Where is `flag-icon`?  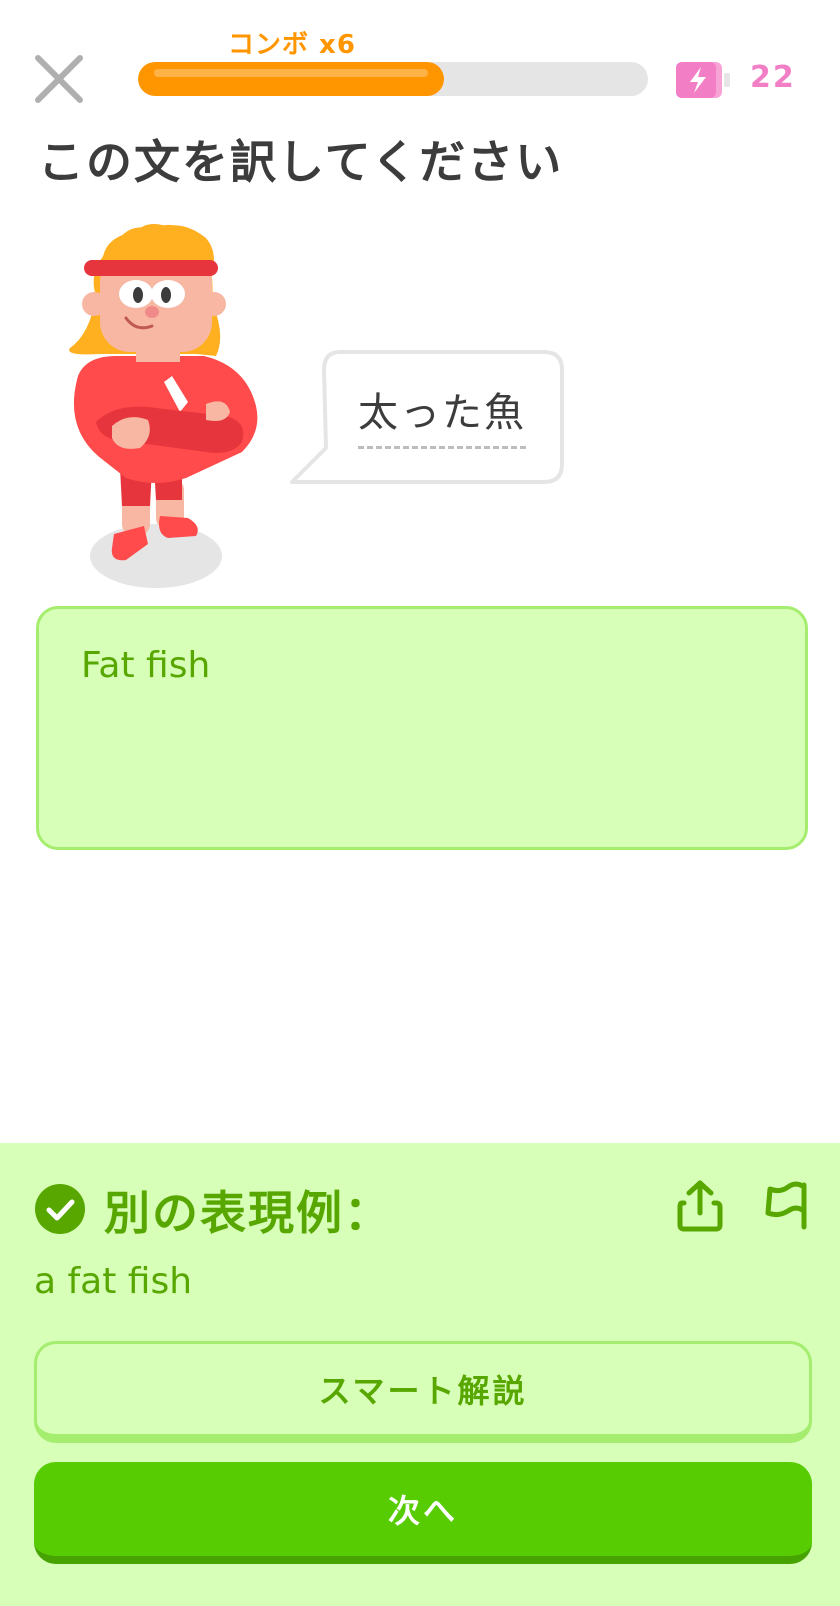 flag-icon is located at coordinates (786, 1206).